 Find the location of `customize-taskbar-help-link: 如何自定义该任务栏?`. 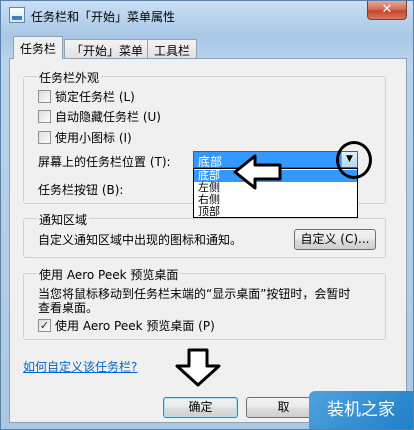

customize-taskbar-help-link: 如何自定义该任务栏? is located at coordinates (80, 366).